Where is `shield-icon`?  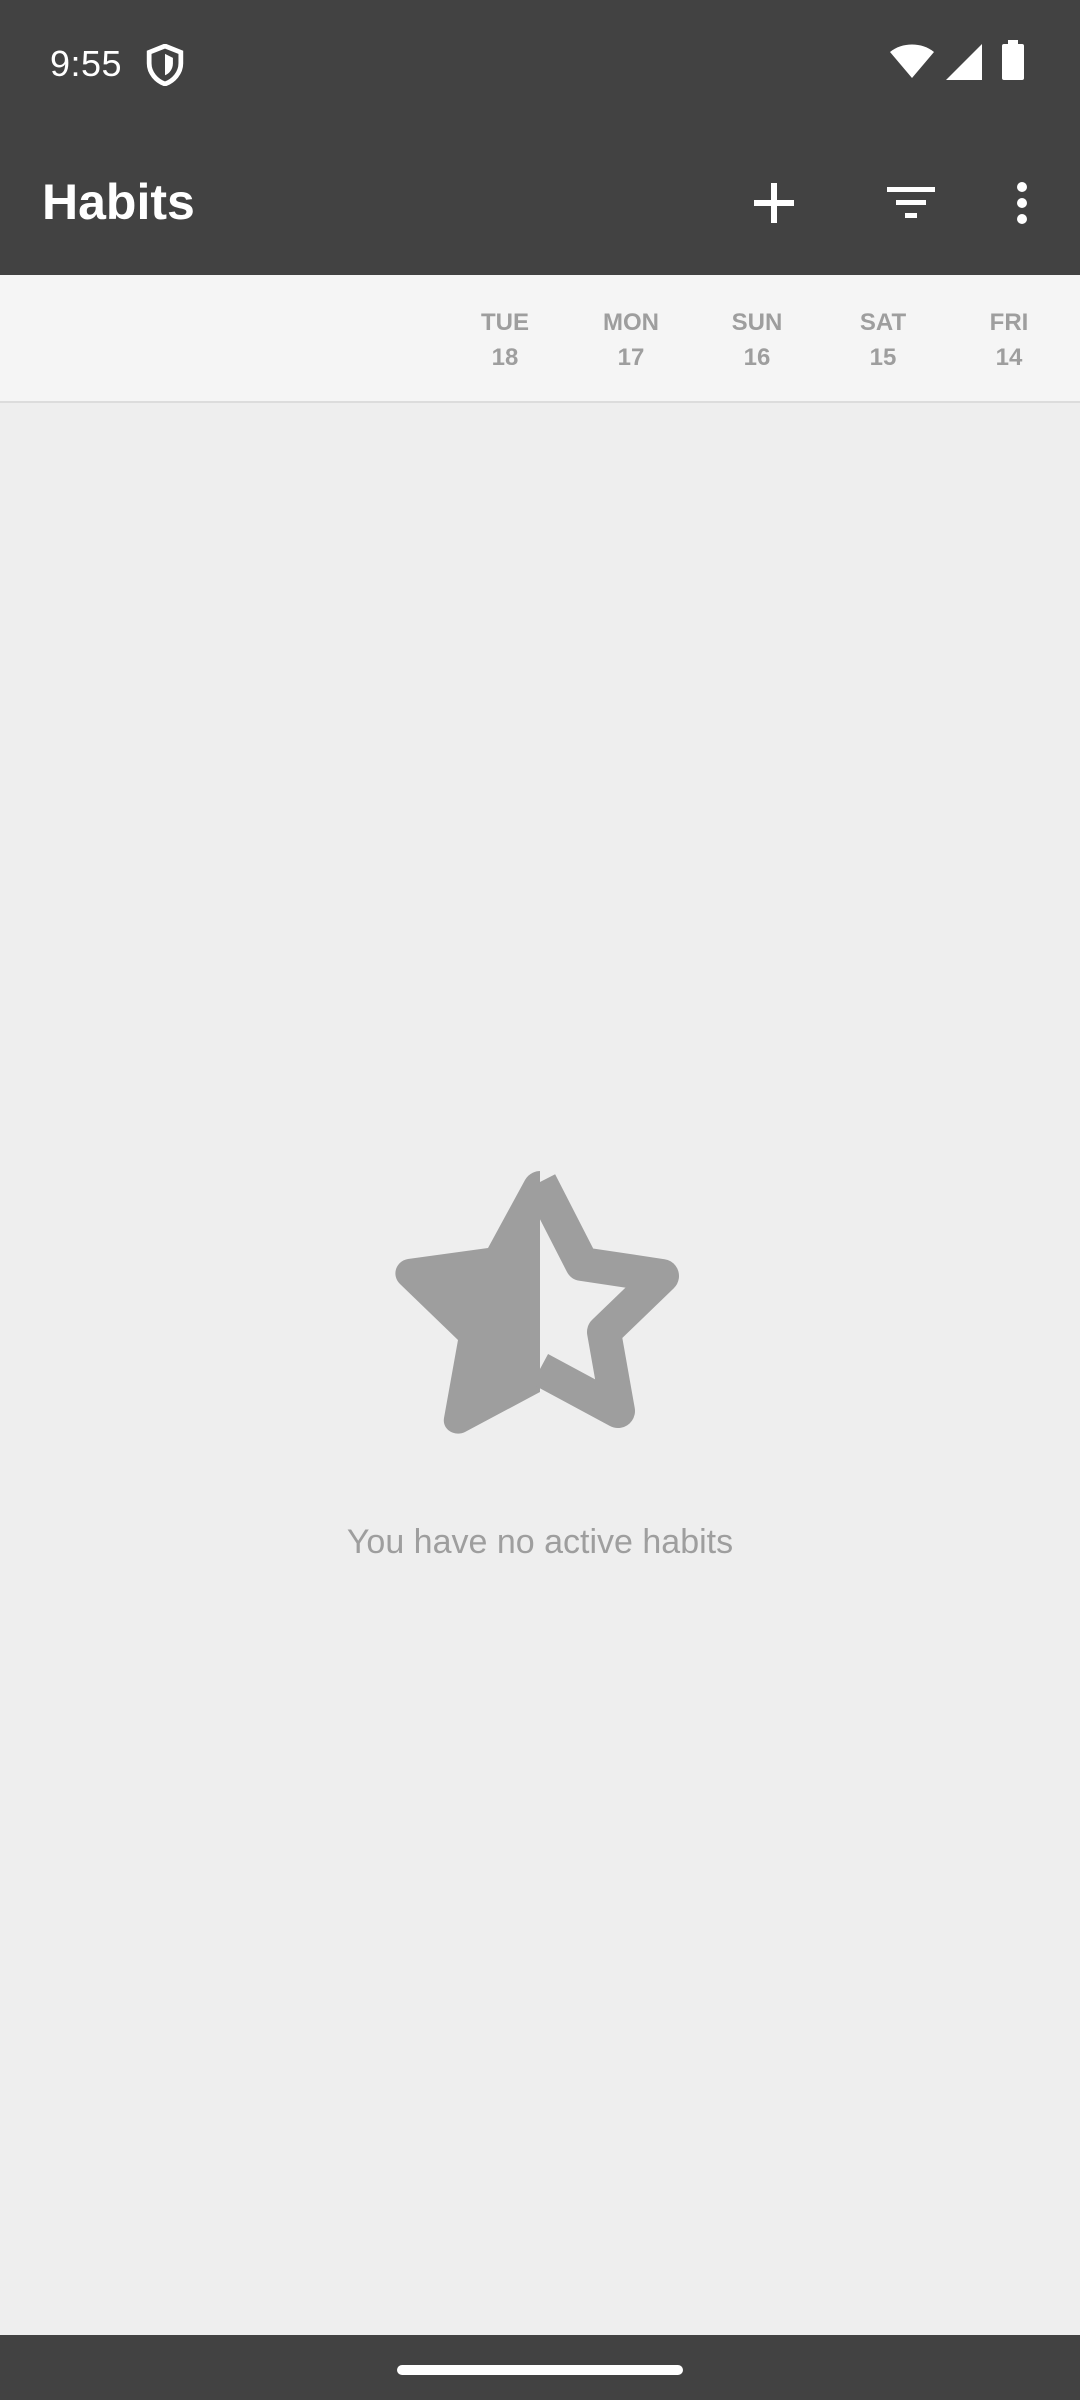
shield-icon is located at coordinates (165, 65).